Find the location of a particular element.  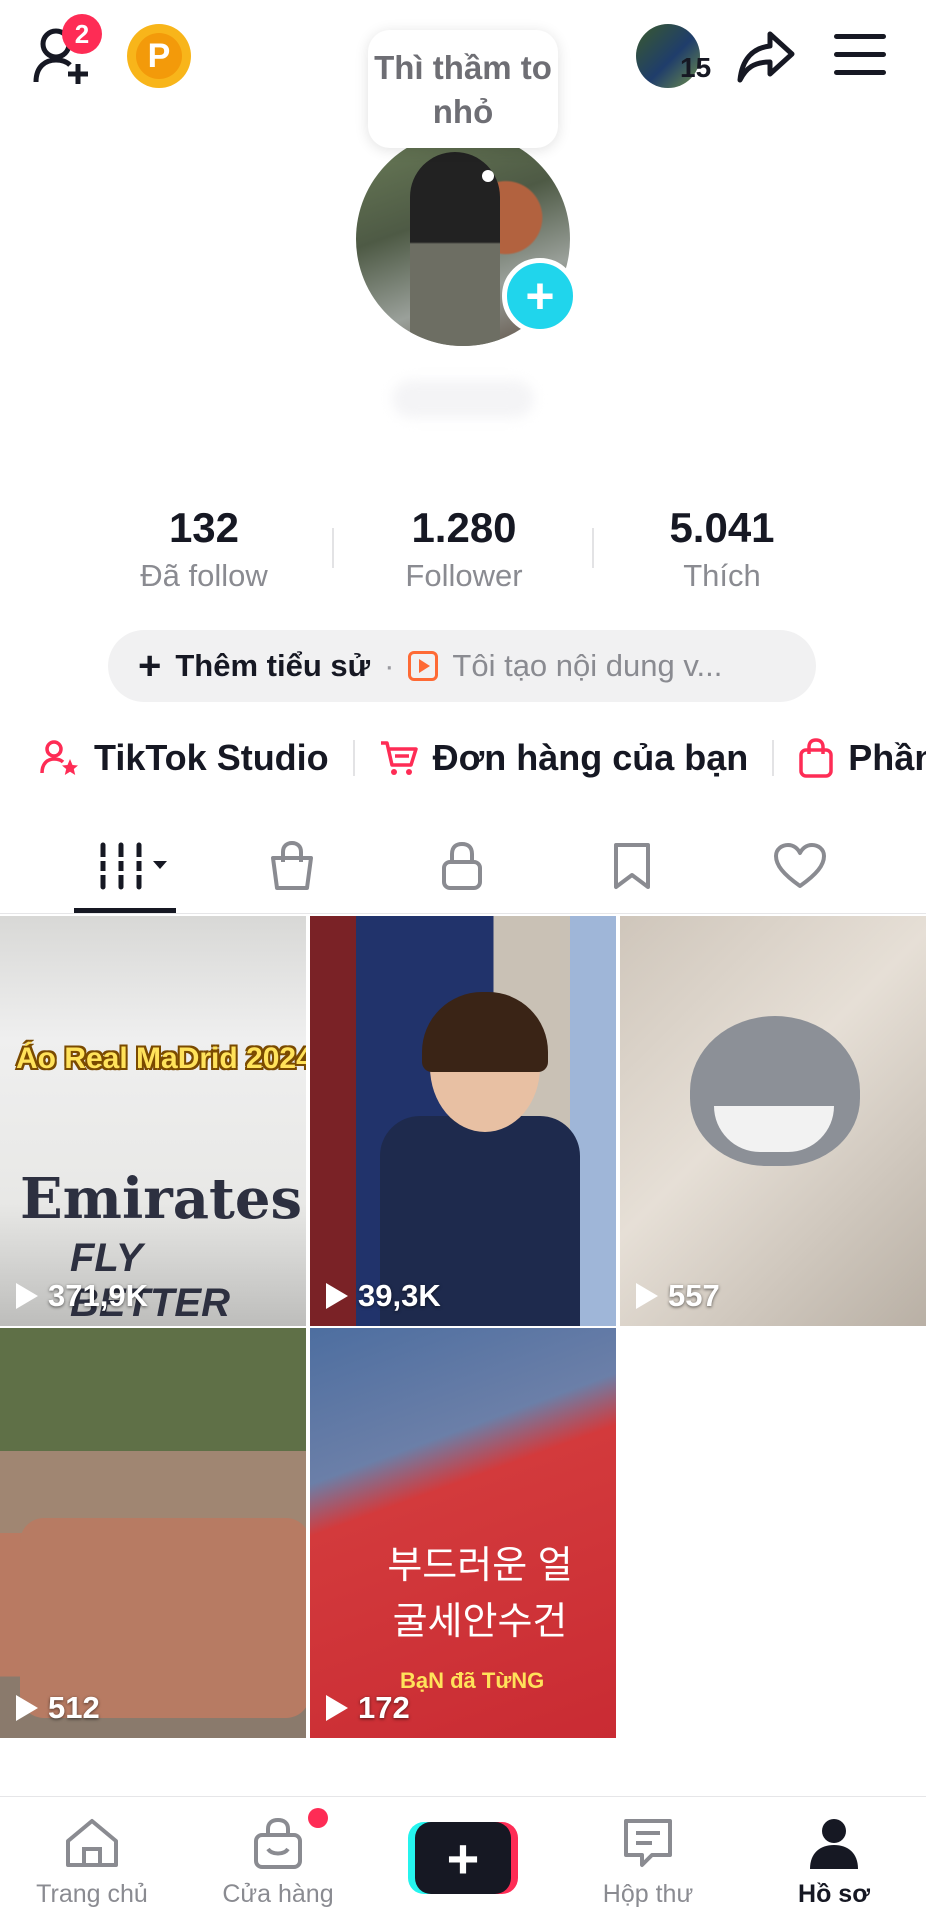

lock-icon is located at coordinates (462, 865).